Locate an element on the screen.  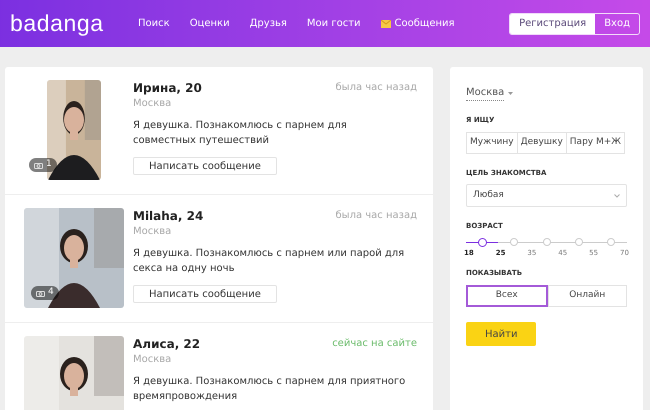
chevron-icon is located at coordinates (617, 196).